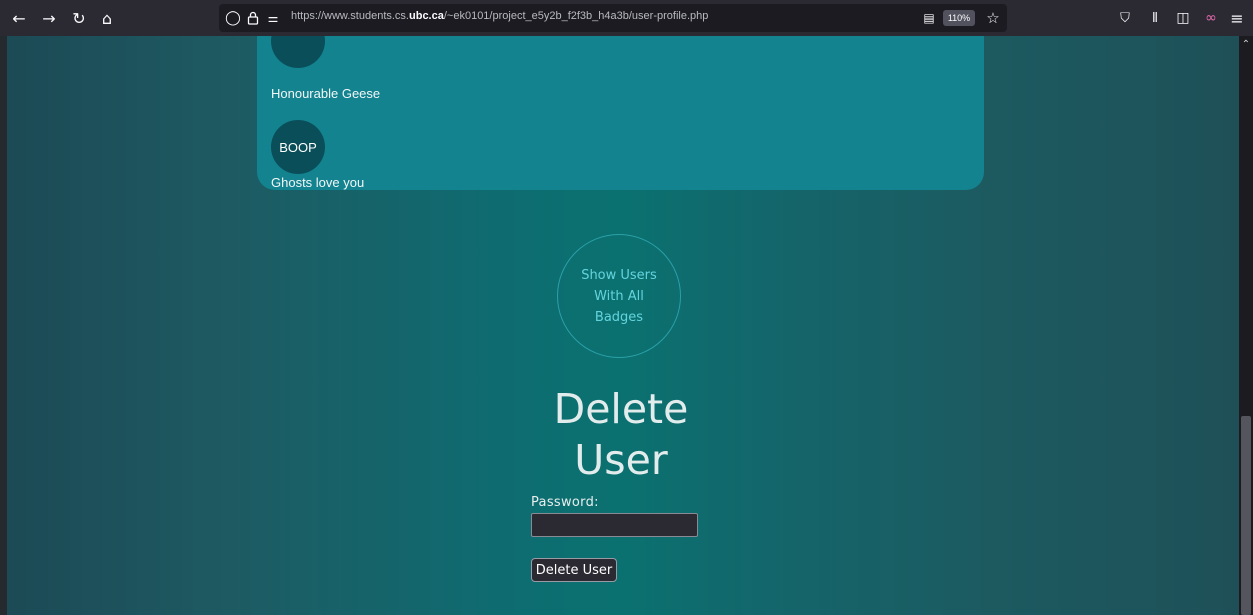 The height and width of the screenshot is (615, 1253). I want to click on window-left-edge, so click(3, 325).